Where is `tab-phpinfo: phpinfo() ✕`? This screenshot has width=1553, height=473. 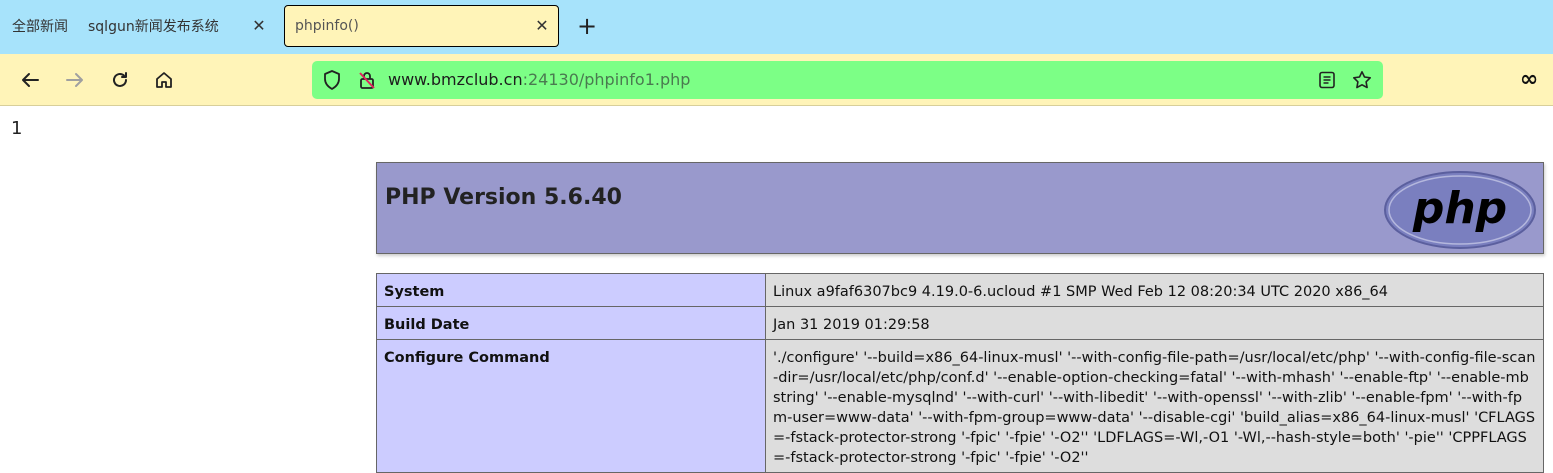
tab-phpinfo: phpinfo() ✕ is located at coordinates (421, 26).